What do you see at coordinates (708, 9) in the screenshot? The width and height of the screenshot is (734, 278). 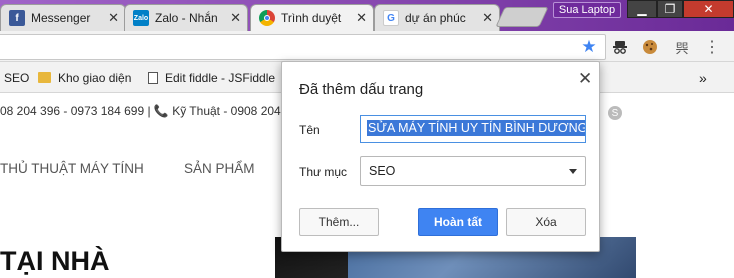 I see `close-window-icon: ✕` at bounding box center [708, 9].